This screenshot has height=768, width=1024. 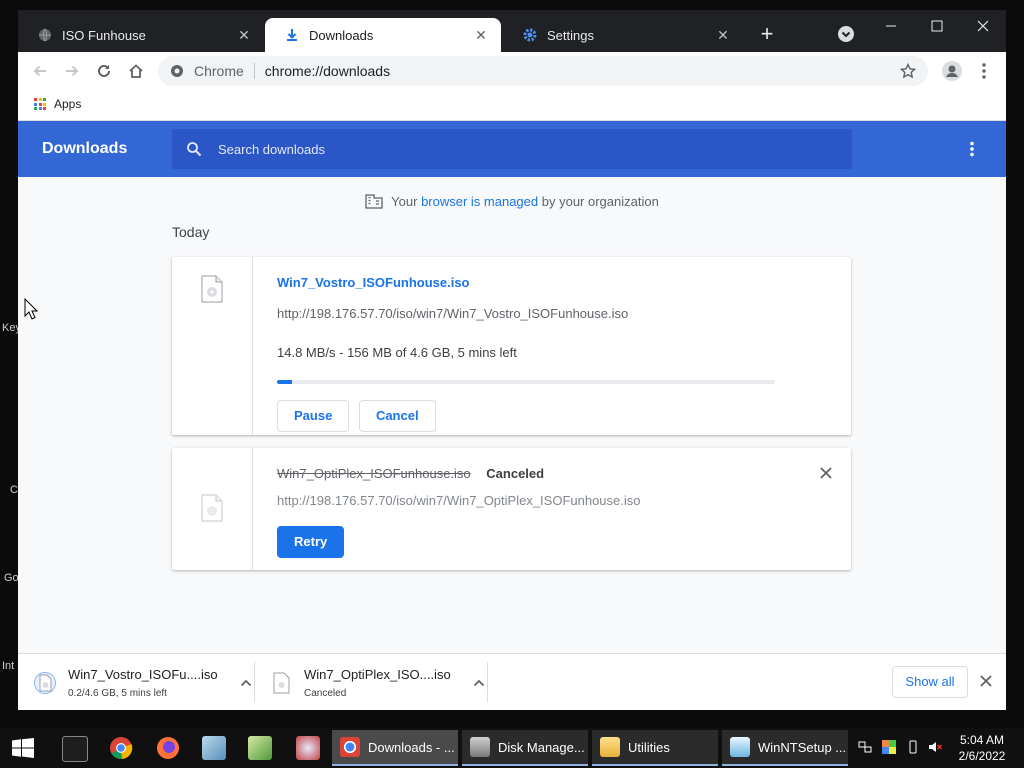 I want to click on clock-date: 2/6/2022, so click(x=982, y=756).